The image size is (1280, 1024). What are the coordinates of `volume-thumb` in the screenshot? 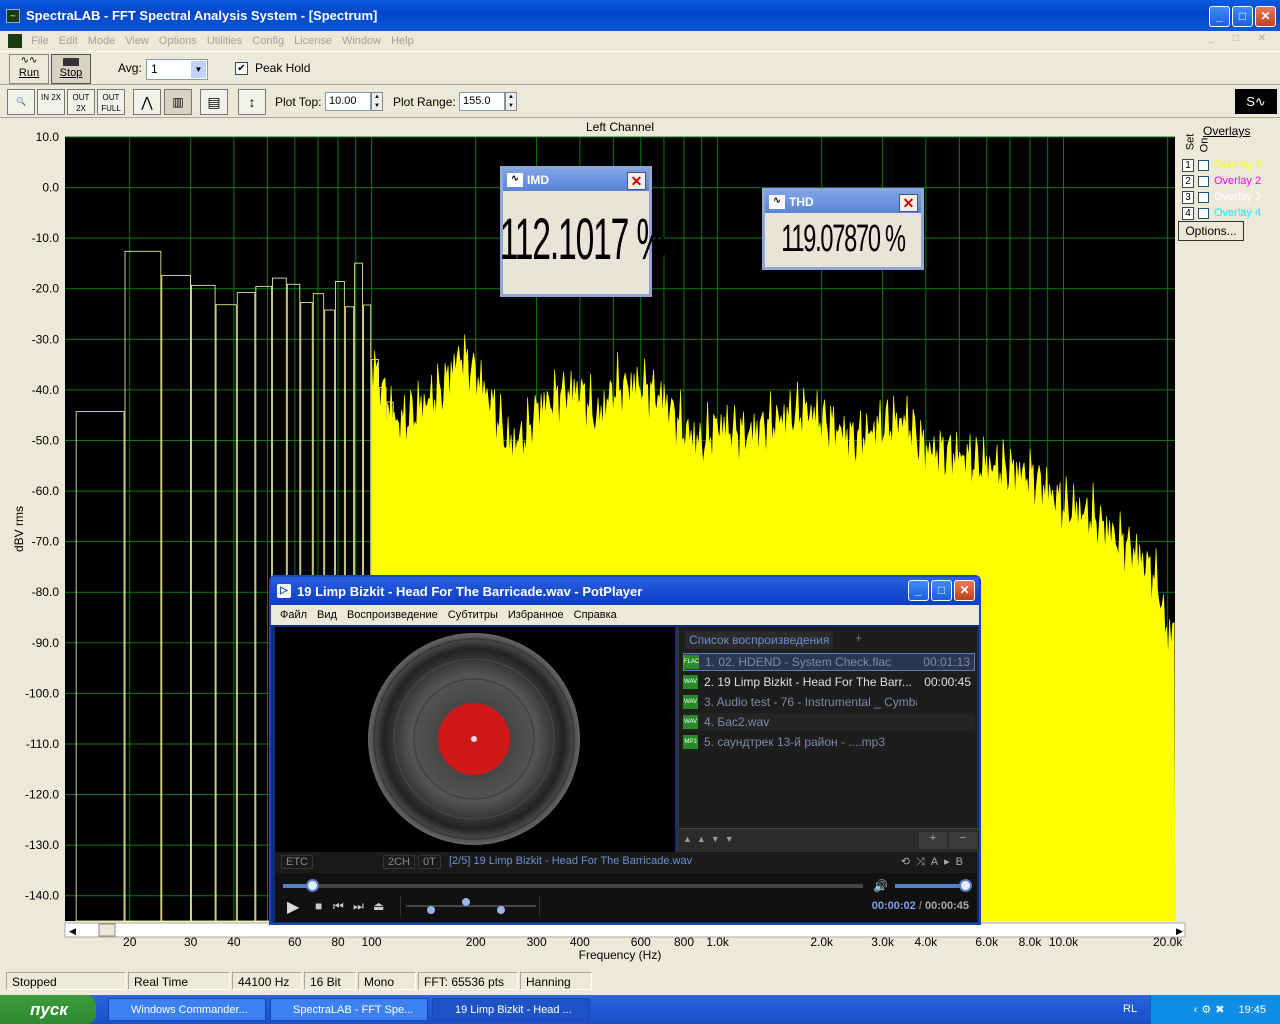 It's located at (965, 885).